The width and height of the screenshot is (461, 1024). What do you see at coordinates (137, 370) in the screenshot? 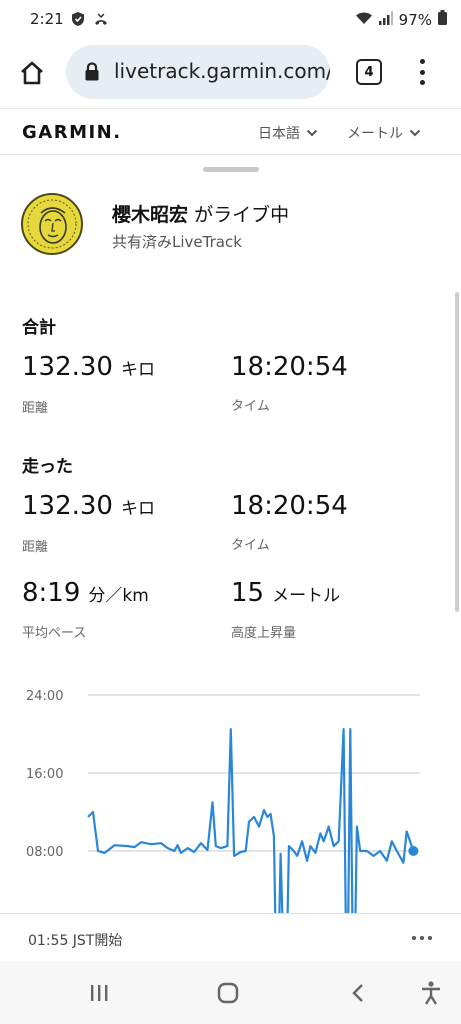
I see `total-distance-unit: キロ` at bounding box center [137, 370].